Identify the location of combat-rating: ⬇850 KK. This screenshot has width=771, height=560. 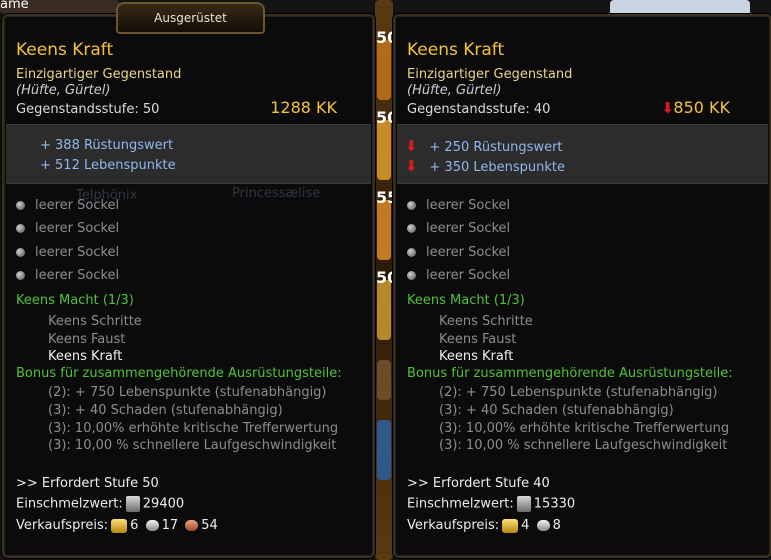
(695, 107).